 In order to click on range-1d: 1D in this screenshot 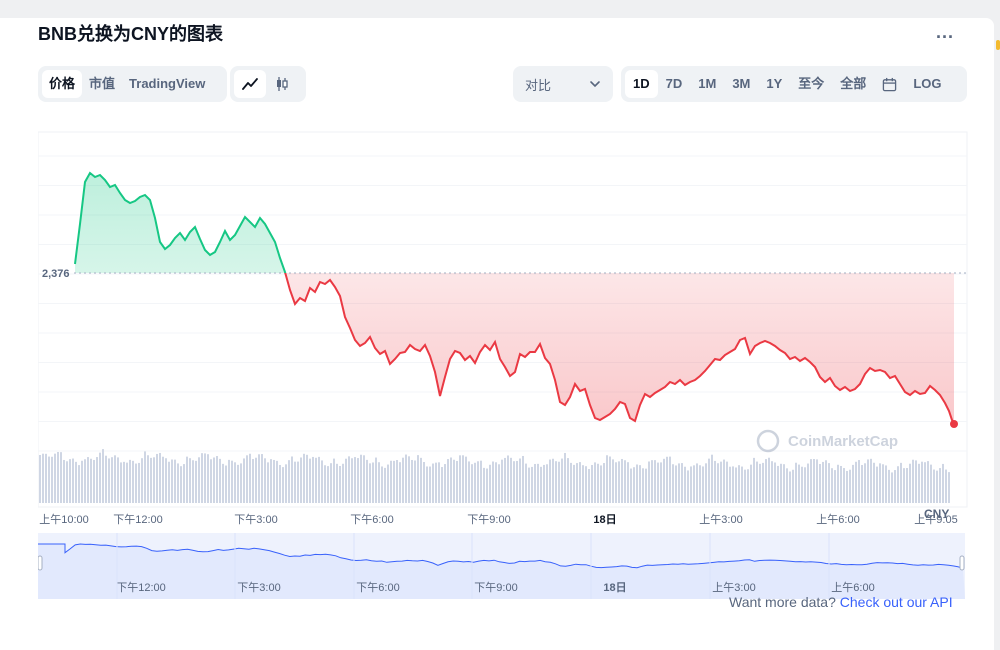, I will do `click(641, 84)`.